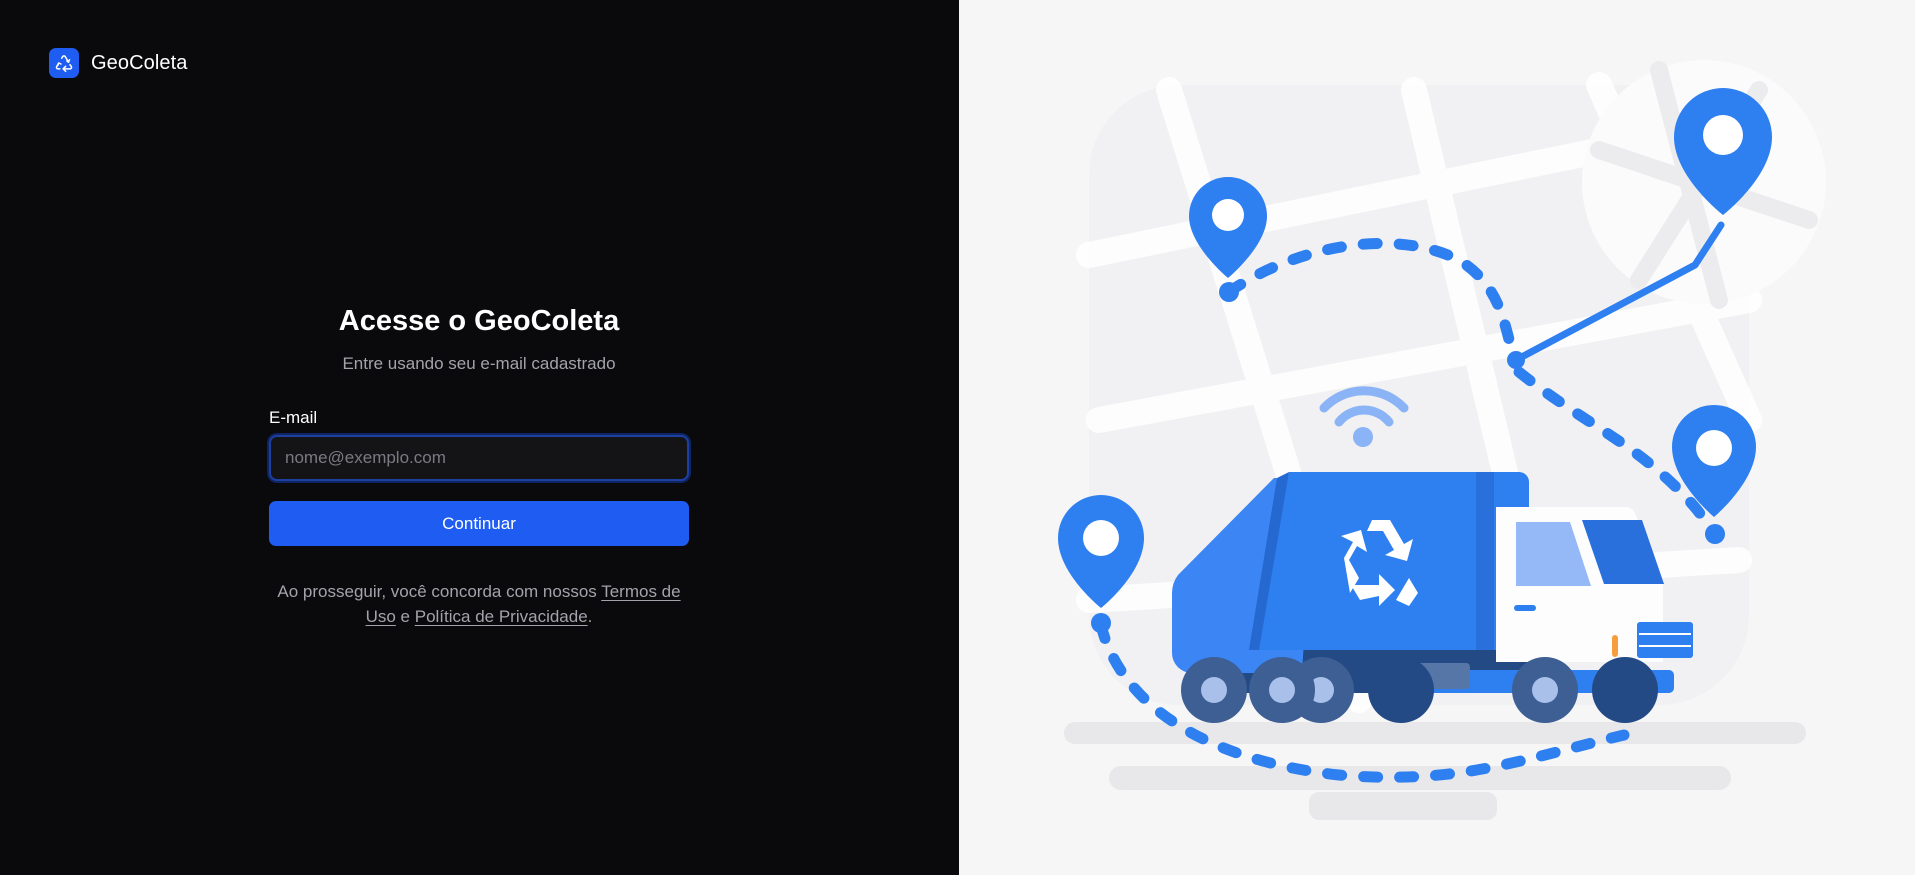 The image size is (1915, 875). I want to click on privacy-link: Política de Privacidade, so click(501, 616).